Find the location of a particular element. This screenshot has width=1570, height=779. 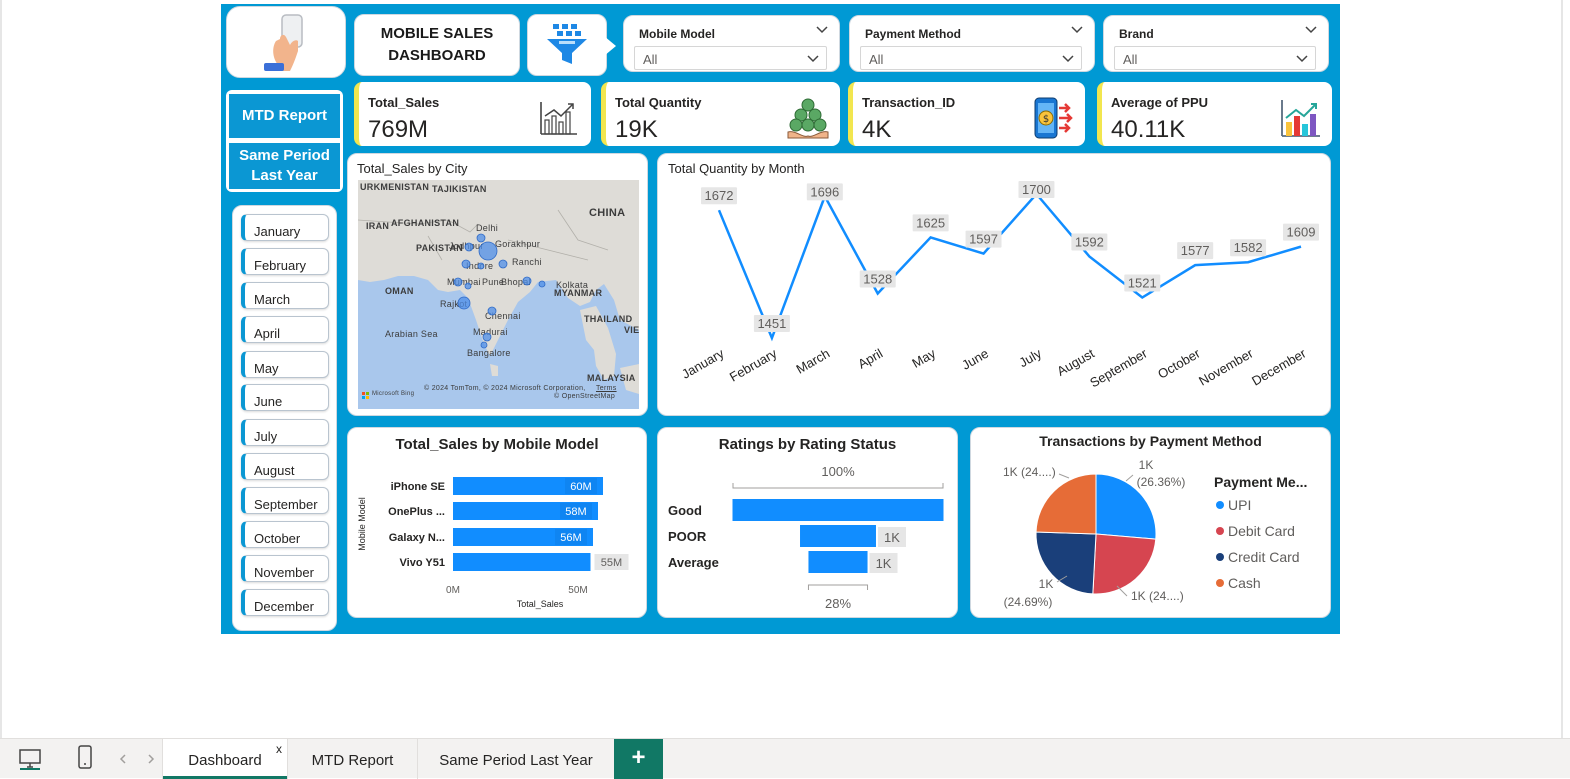

y-axis-title: Mobile Model is located at coordinates (362, 524).